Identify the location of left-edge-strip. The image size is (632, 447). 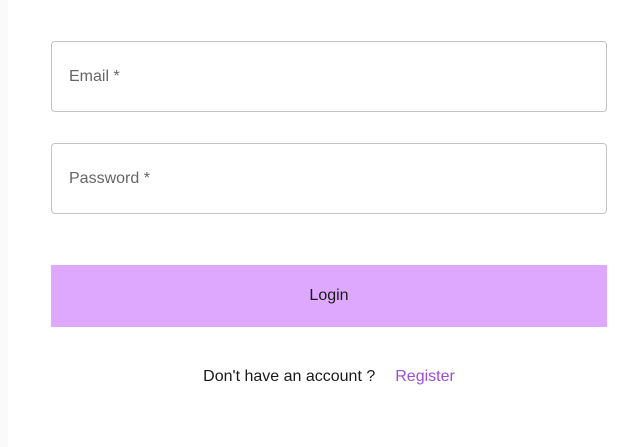
(4, 223).